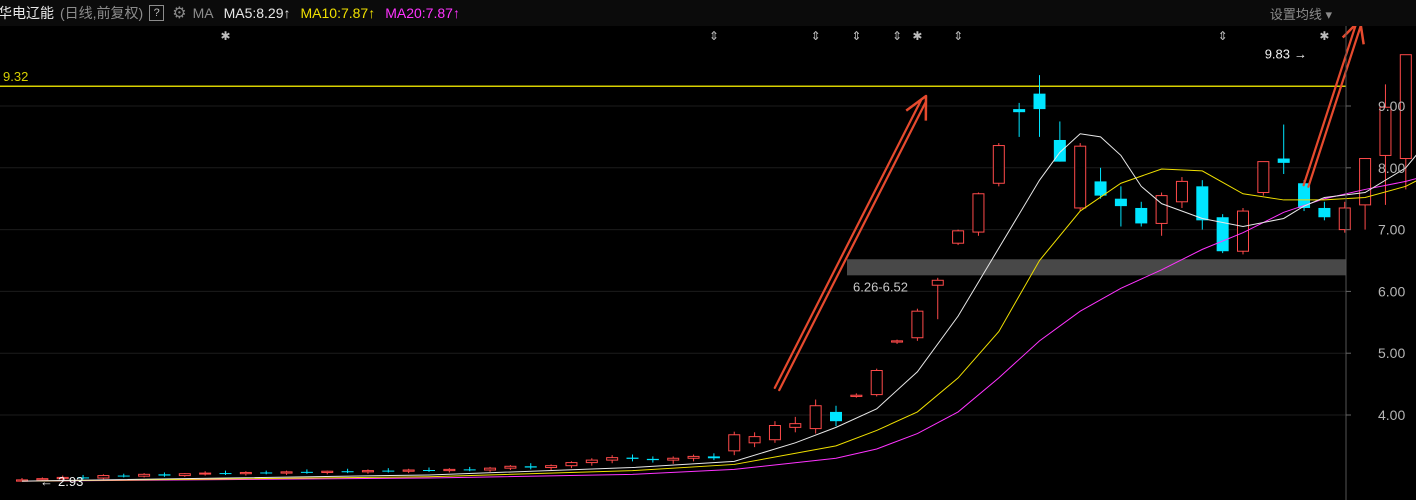 The height and width of the screenshot is (500, 1416). Describe the element at coordinates (27, 13) in the screenshot. I see `stock-name: 华电辽能` at that location.